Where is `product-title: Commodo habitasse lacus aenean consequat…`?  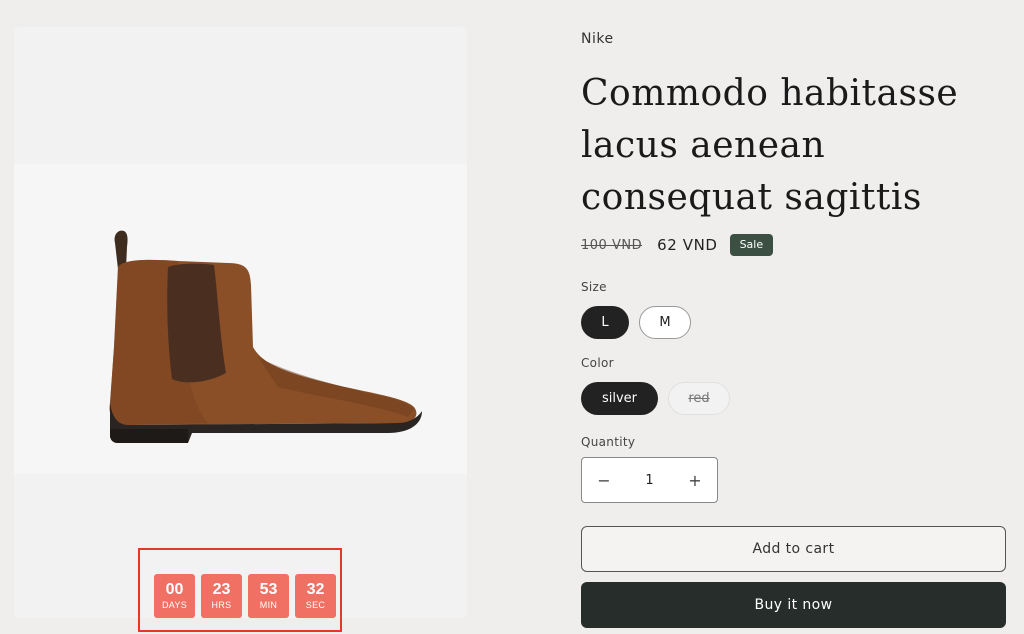 product-title: Commodo habitasse lacus aenean consequat… is located at coordinates (770, 145).